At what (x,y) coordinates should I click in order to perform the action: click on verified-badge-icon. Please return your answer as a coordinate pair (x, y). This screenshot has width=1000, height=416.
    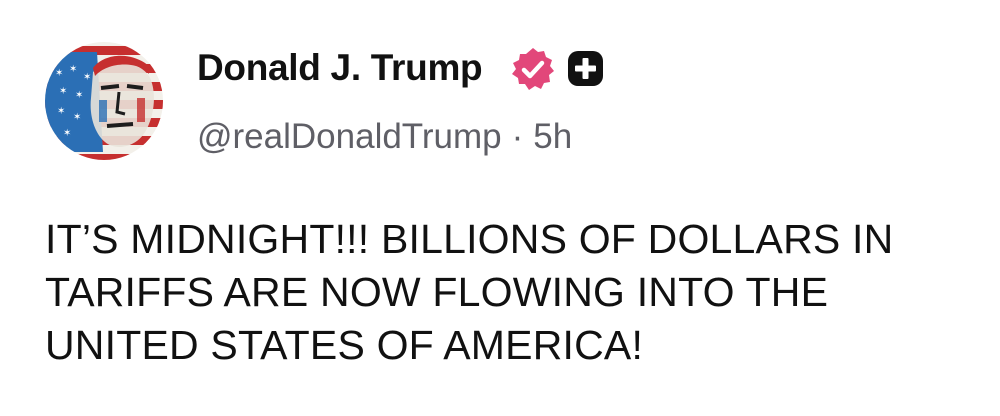
    Looking at the image, I should click on (533, 69).